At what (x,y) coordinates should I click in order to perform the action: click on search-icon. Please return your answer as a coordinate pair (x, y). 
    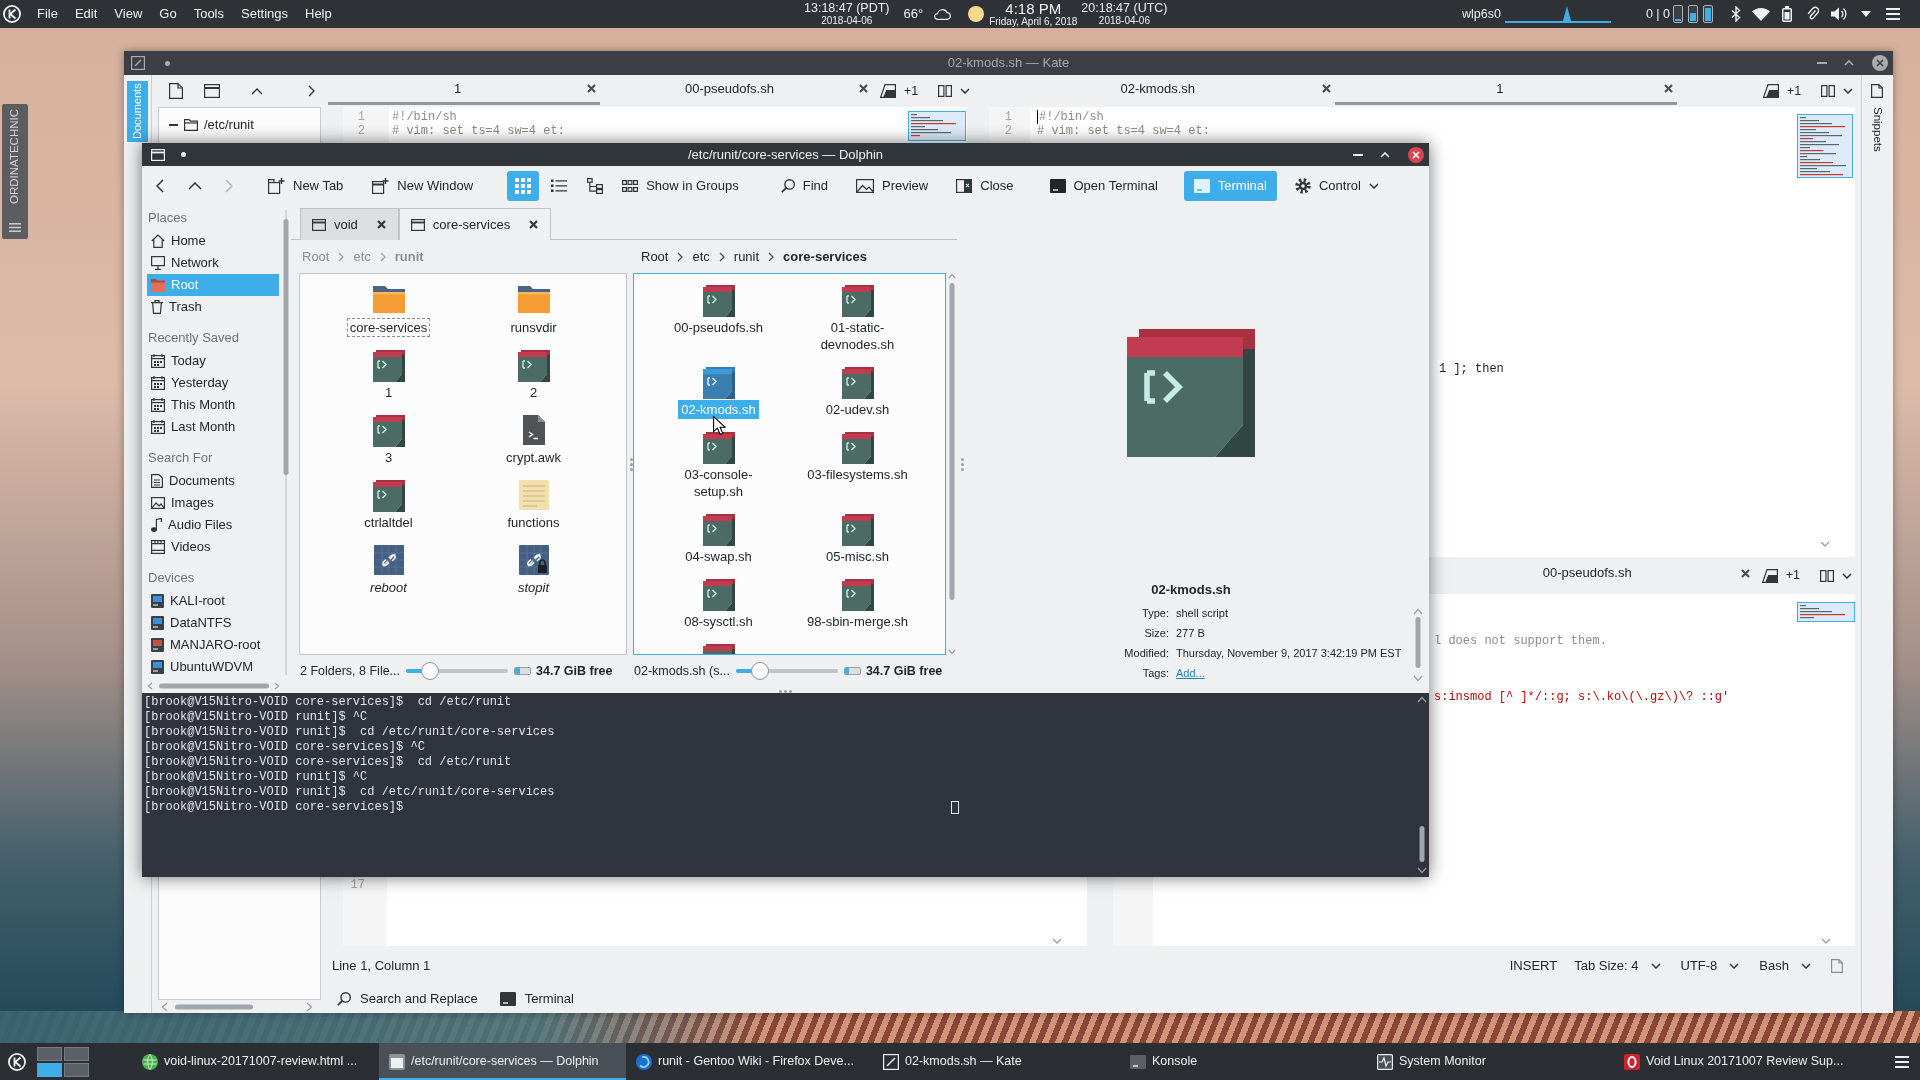
    Looking at the image, I should click on (787, 185).